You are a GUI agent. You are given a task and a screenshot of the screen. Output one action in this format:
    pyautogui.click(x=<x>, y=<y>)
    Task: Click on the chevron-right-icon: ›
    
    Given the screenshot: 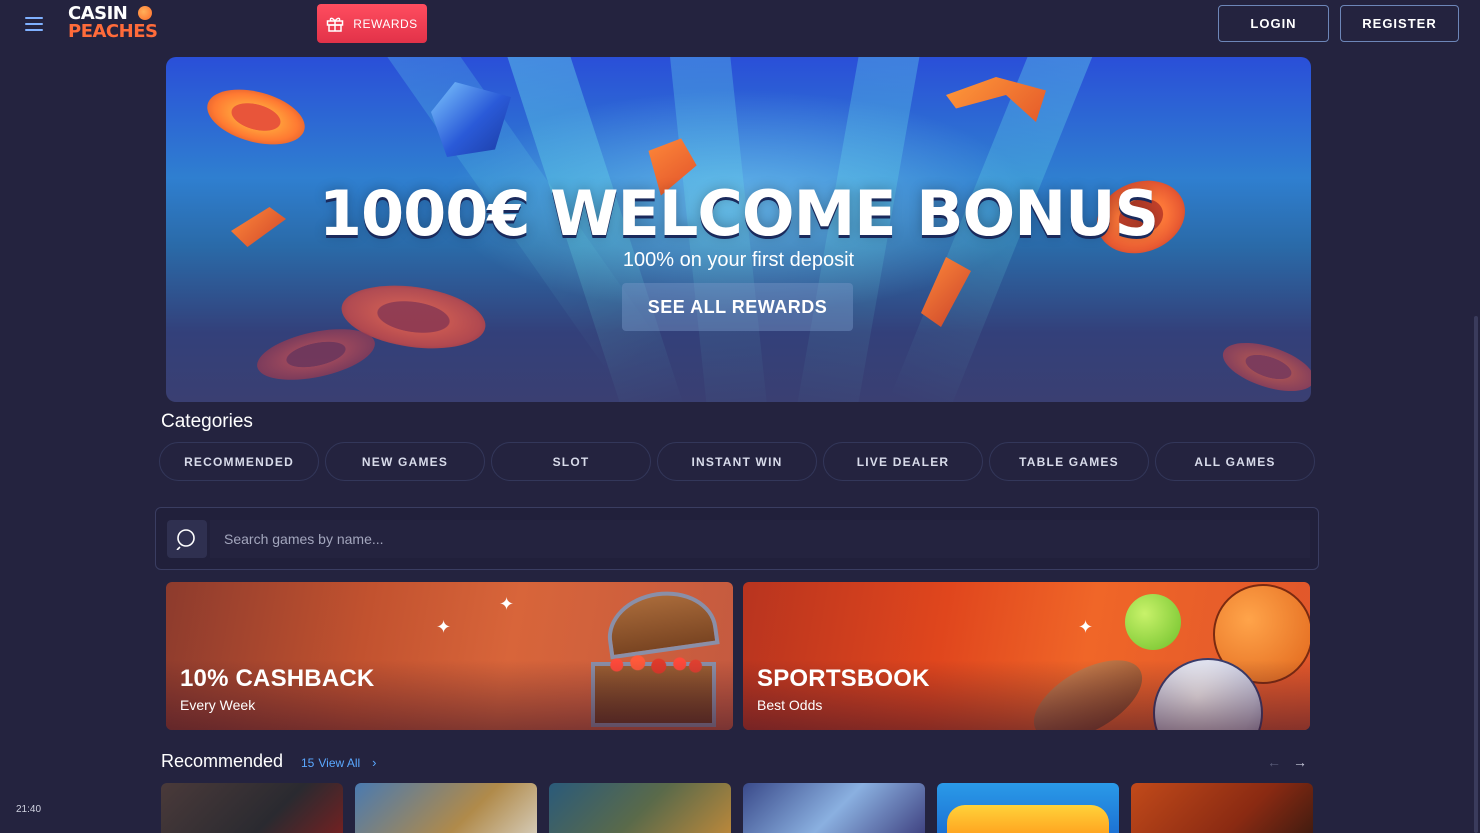 What is the action you would take?
    pyautogui.click(x=374, y=762)
    